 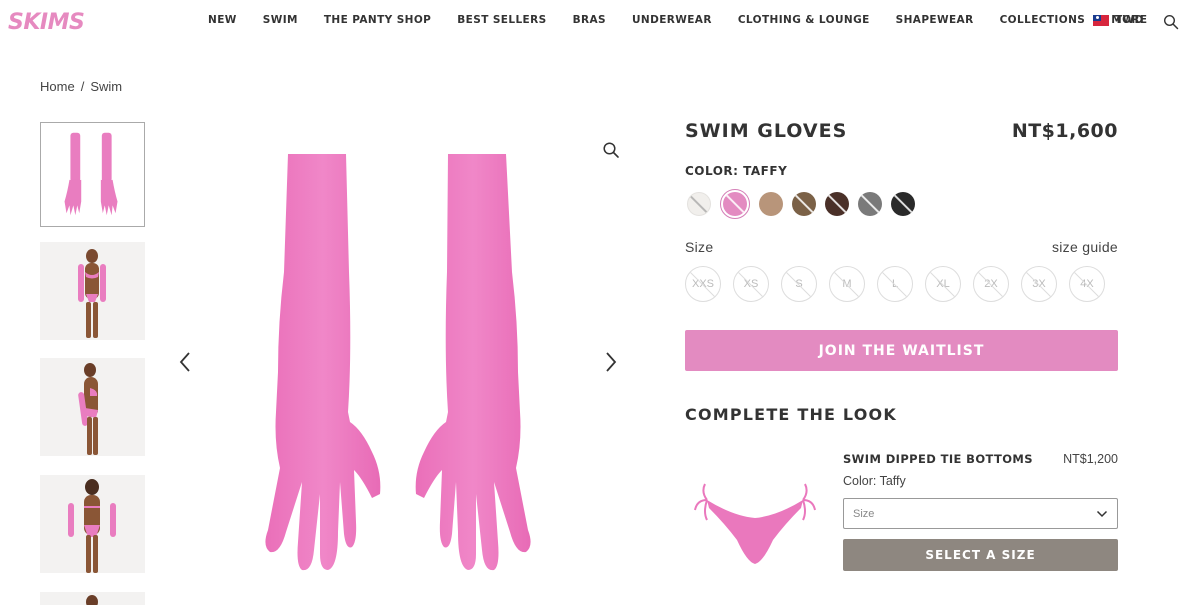 I want to click on complete-the-look-heading: COMPLETE THE LOOK, so click(x=791, y=414).